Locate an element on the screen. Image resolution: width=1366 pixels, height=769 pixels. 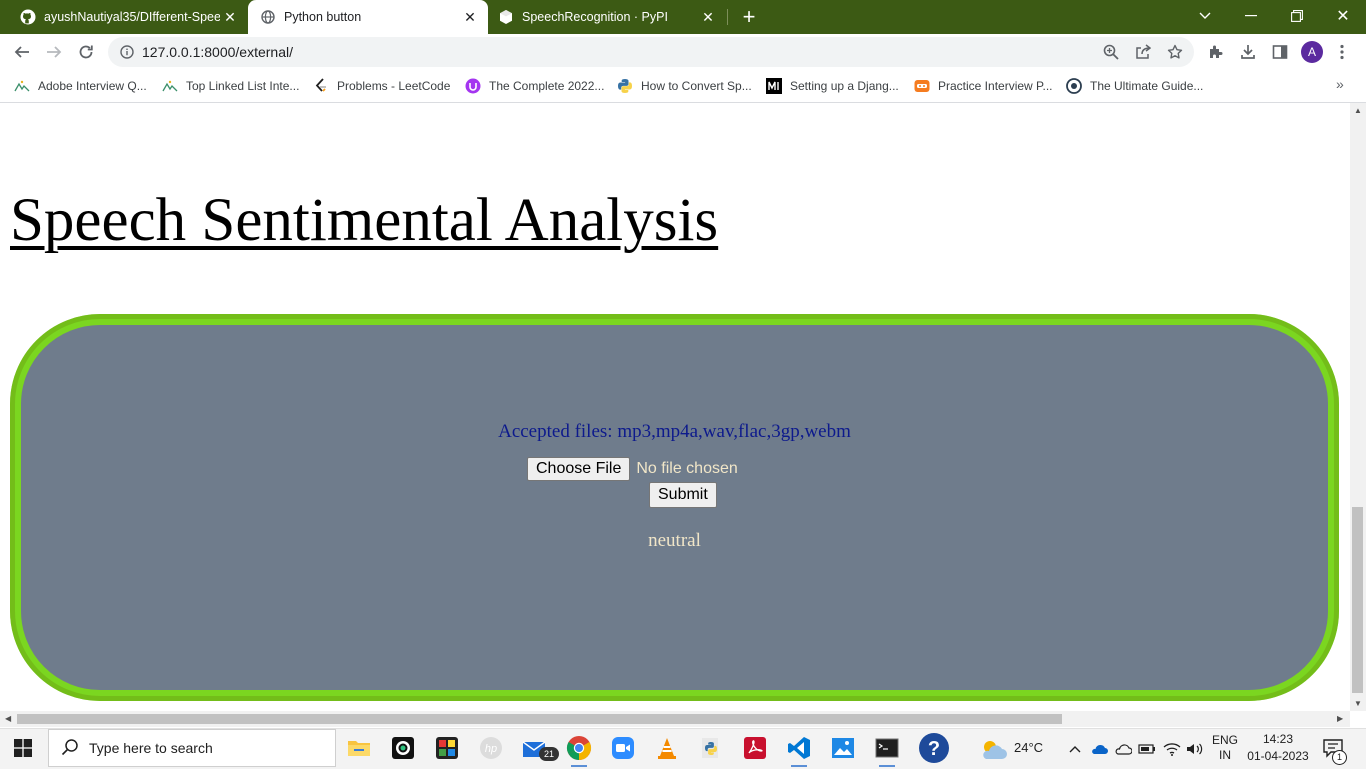
tab-pypi: SpeechRecognition · PyPI ✕ is located at coordinates (607, 17).